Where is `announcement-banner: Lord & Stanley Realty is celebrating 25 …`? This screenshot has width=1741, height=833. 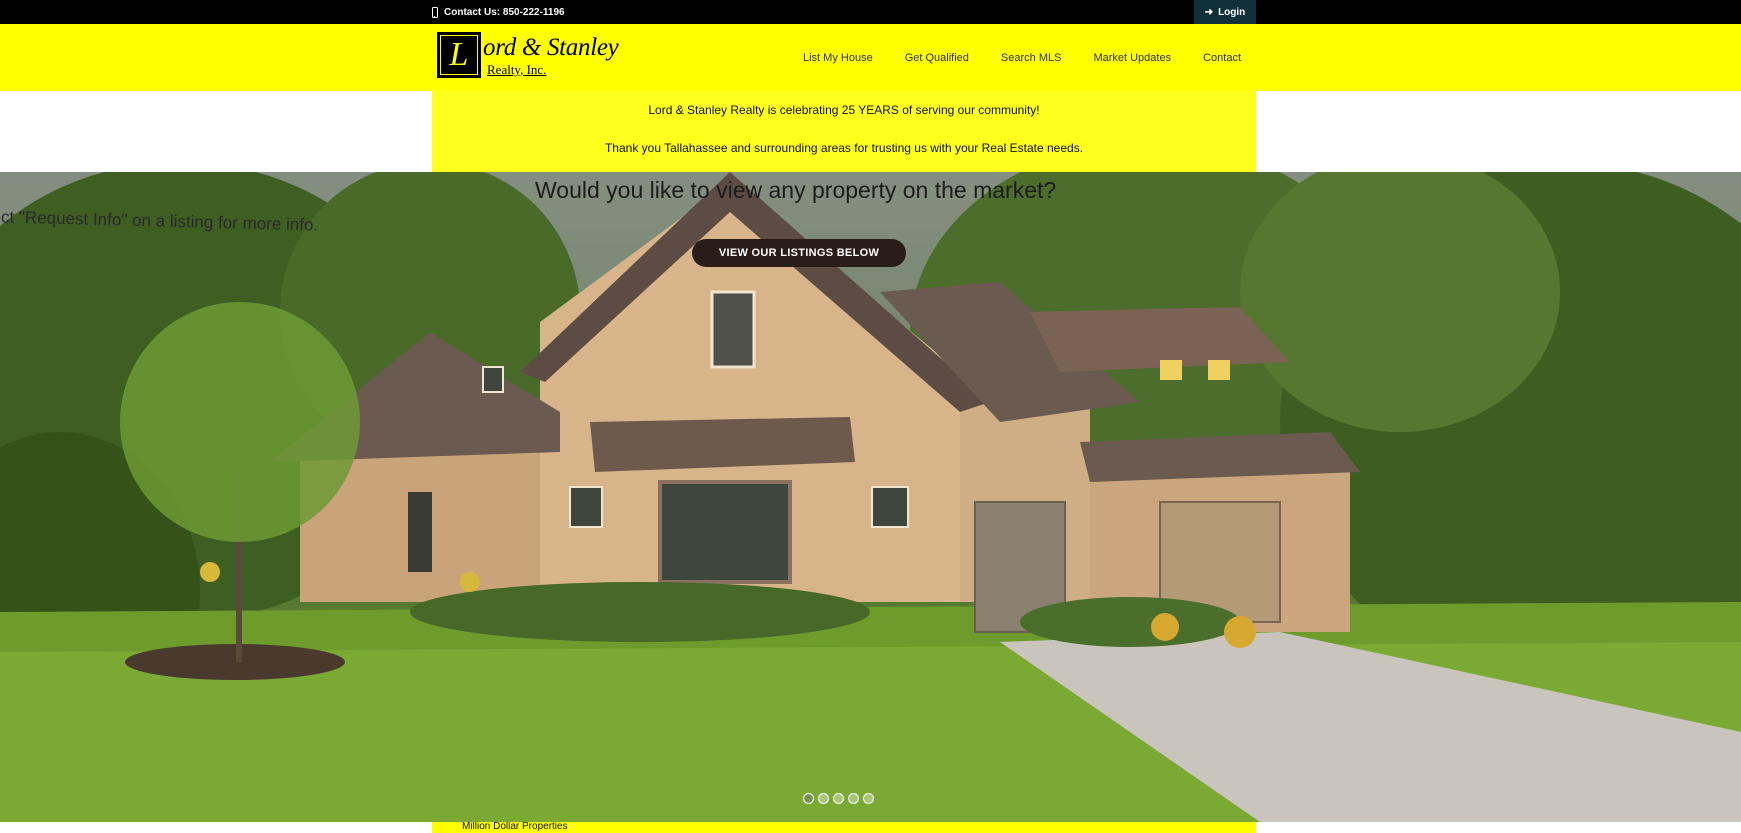 announcement-banner: Lord & Stanley Realty is celebrating 25 … is located at coordinates (844, 131).